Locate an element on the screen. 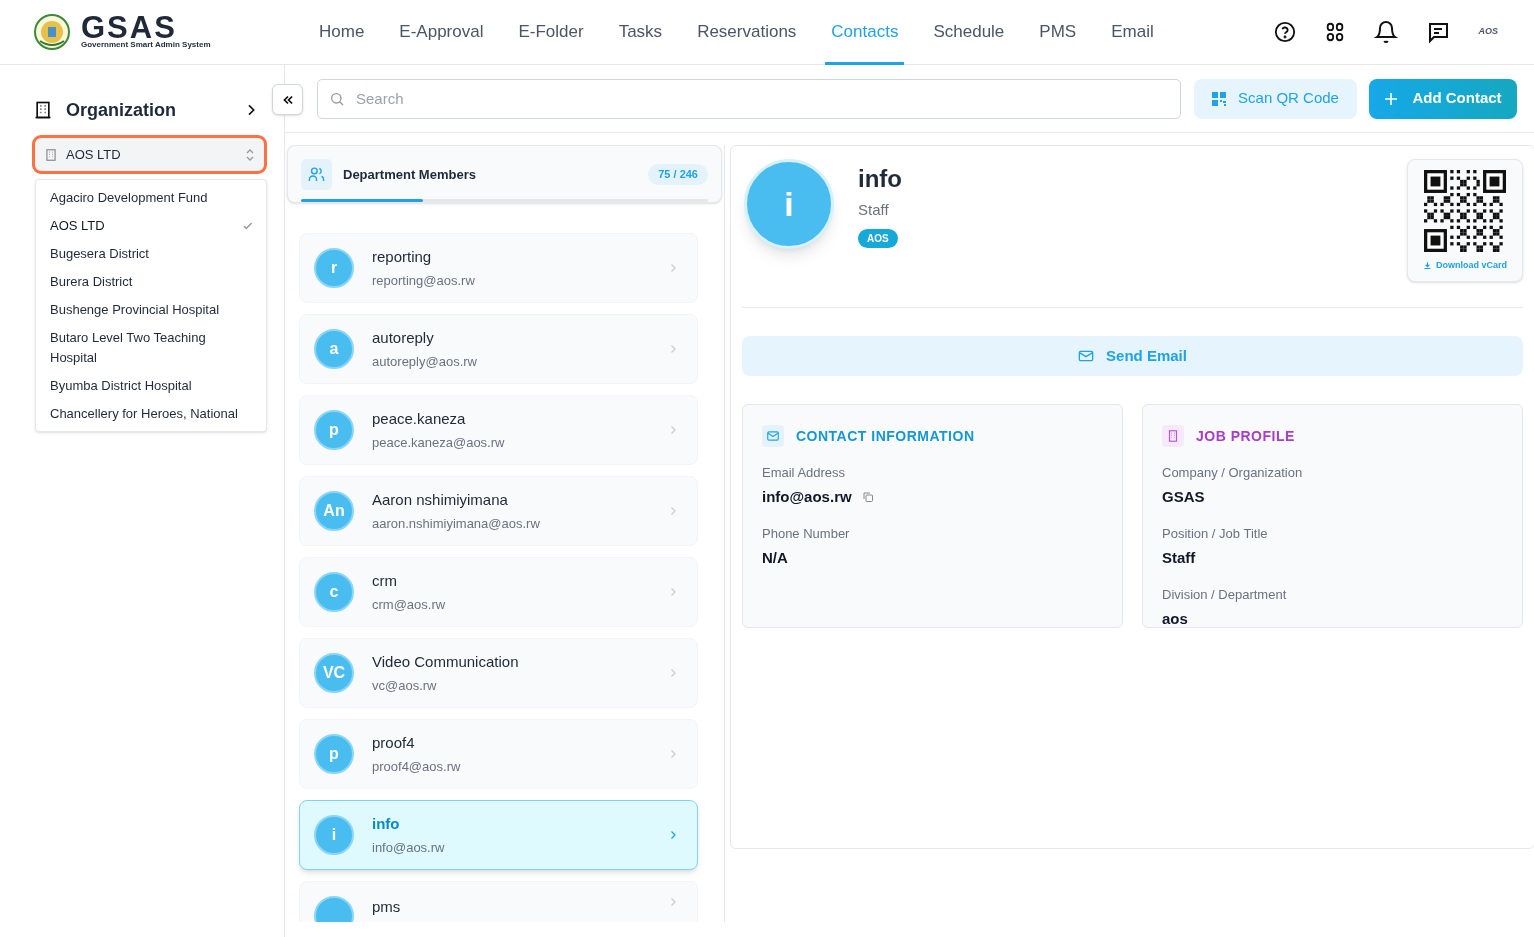 The image size is (1534, 937). contact-avatar: VC is located at coordinates (334, 673).